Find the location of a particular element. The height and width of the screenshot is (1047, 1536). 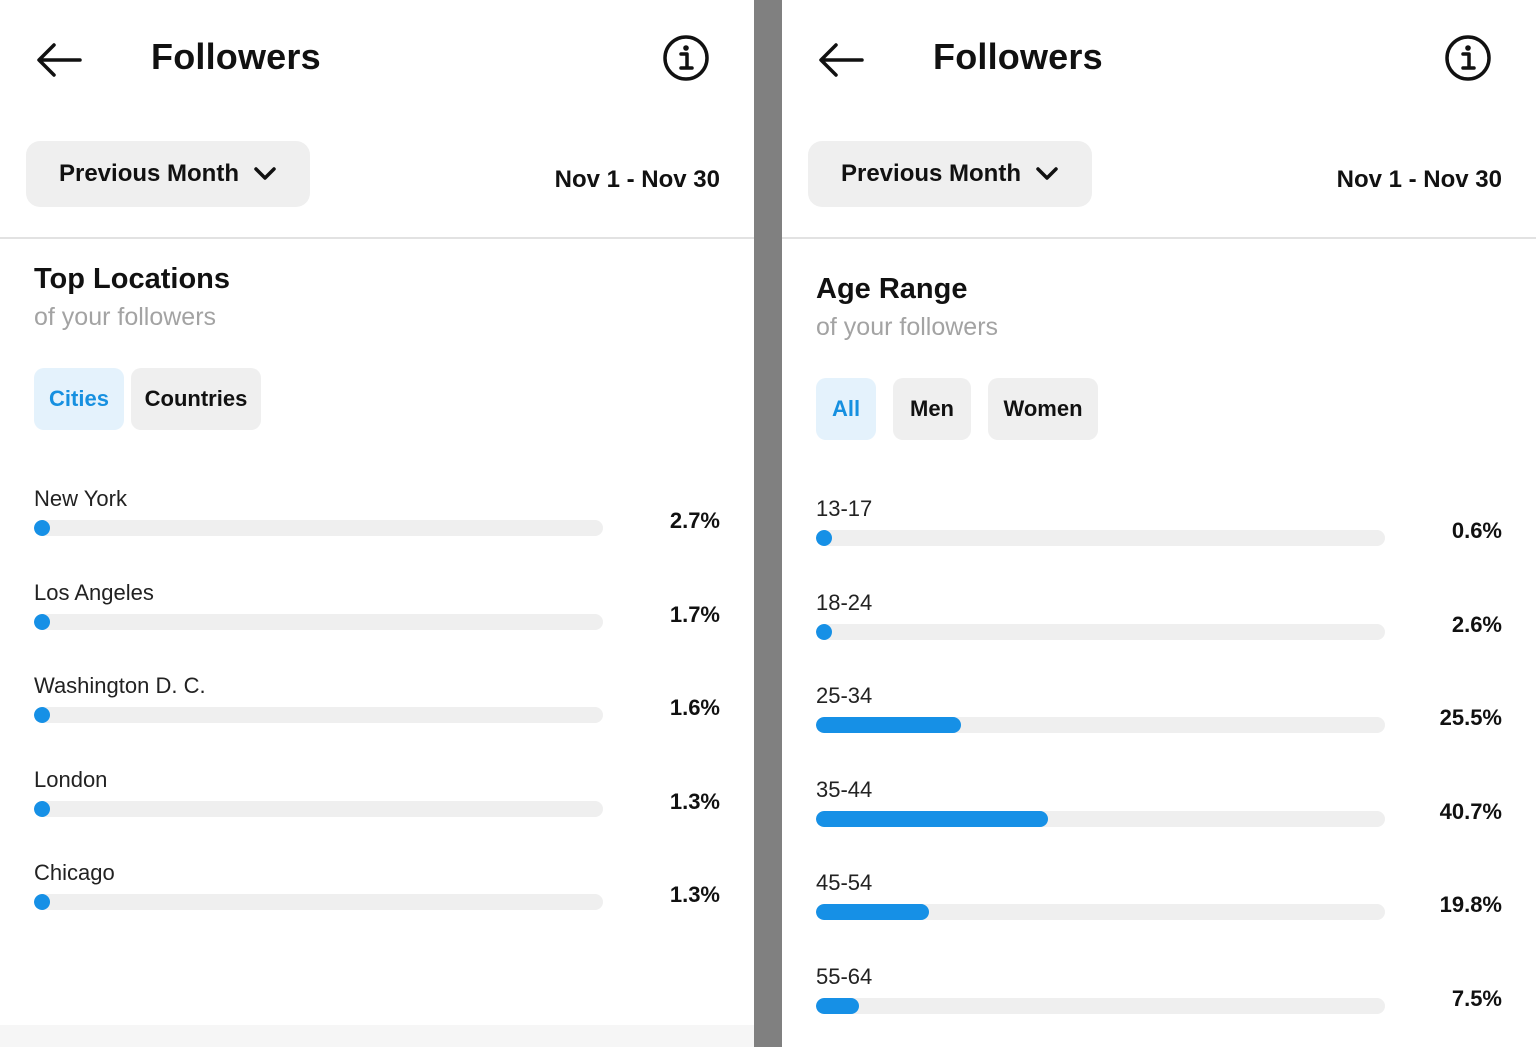

location-percentage: 2.7% is located at coordinates (694, 520).